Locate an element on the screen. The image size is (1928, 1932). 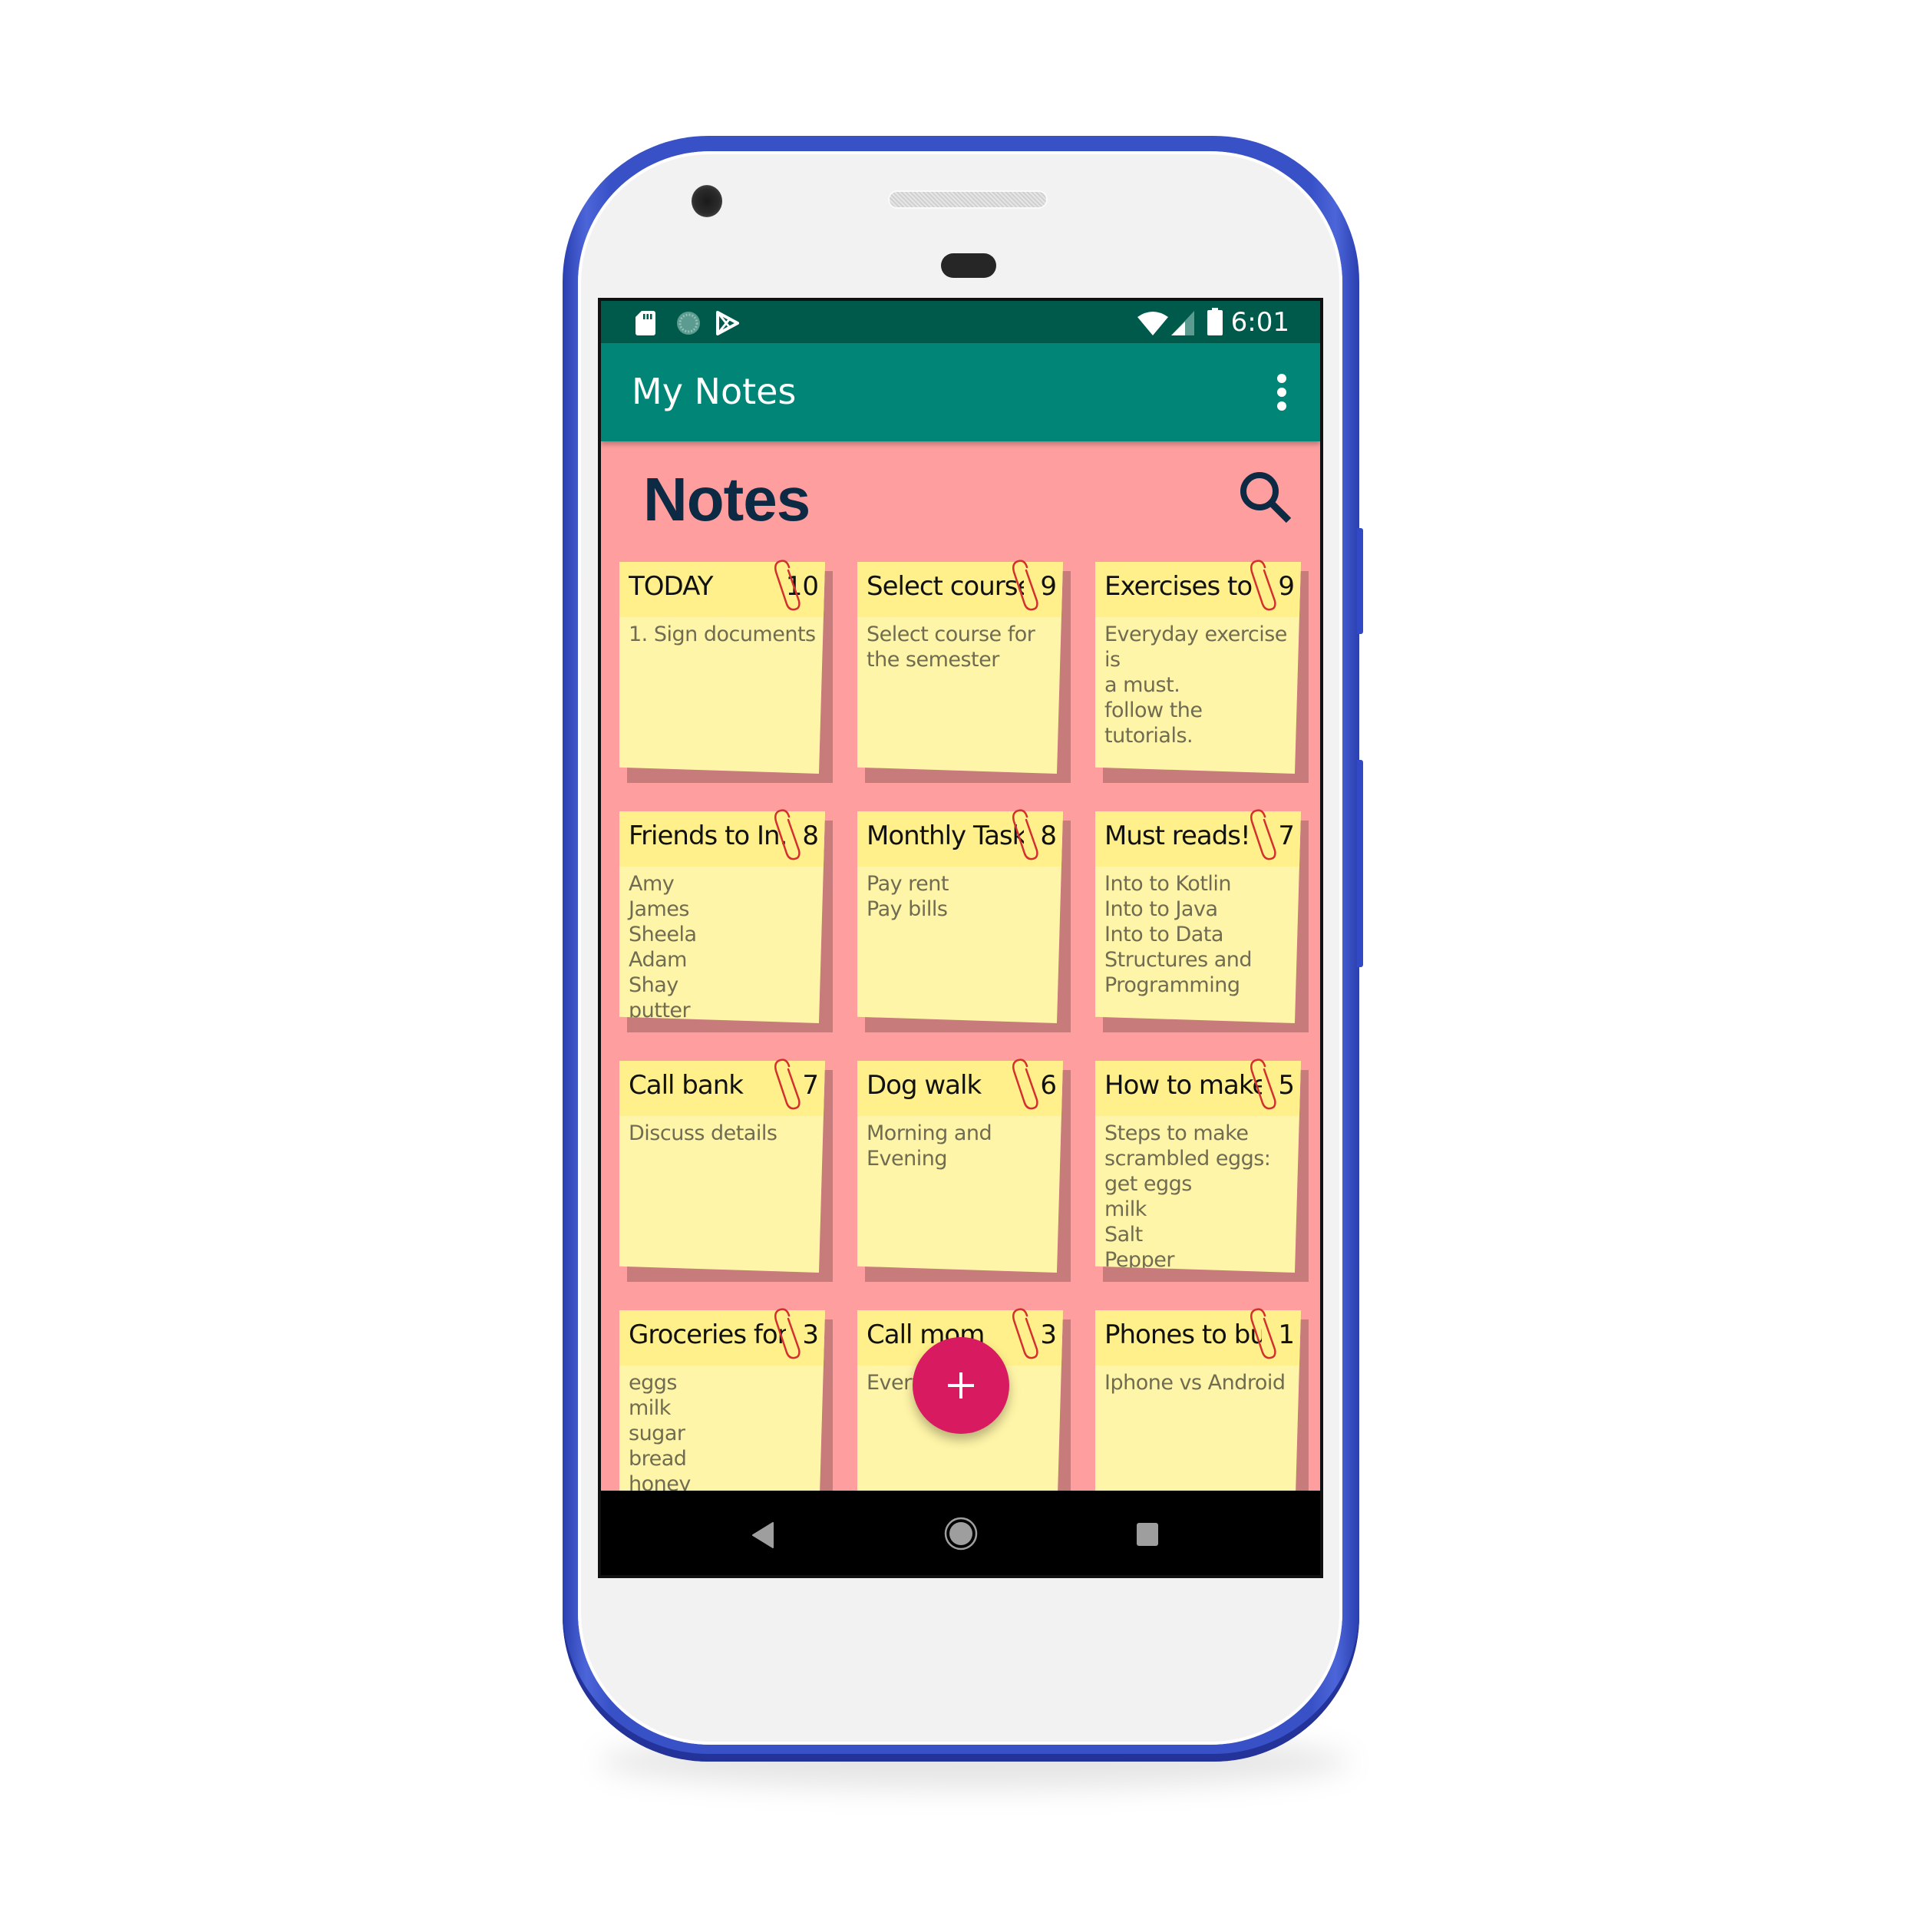
navigation-bar is located at coordinates (961, 1533).